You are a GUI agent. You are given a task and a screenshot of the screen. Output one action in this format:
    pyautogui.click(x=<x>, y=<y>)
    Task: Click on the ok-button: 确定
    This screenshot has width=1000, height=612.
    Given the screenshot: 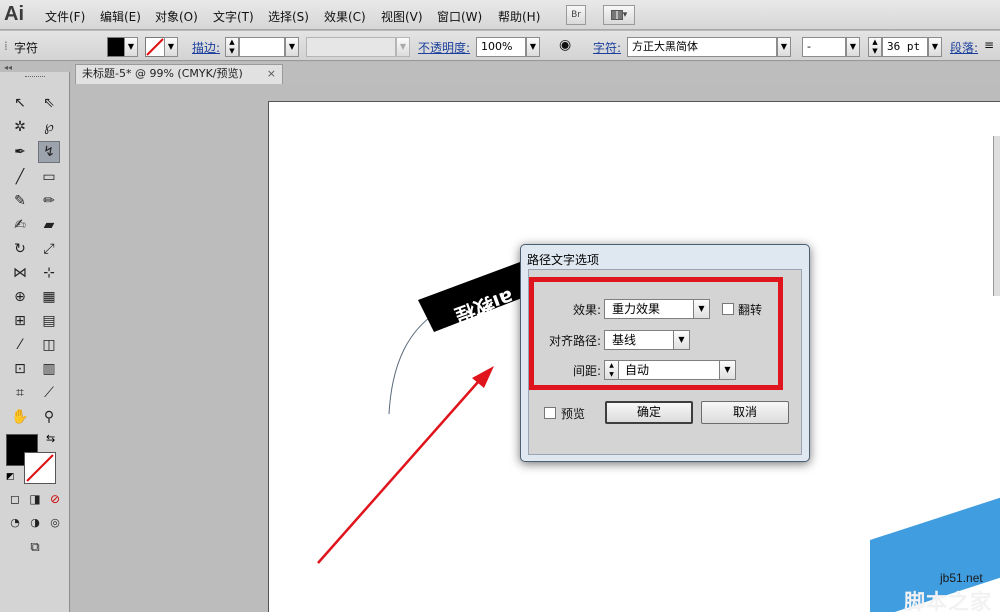 What is the action you would take?
    pyautogui.click(x=649, y=412)
    